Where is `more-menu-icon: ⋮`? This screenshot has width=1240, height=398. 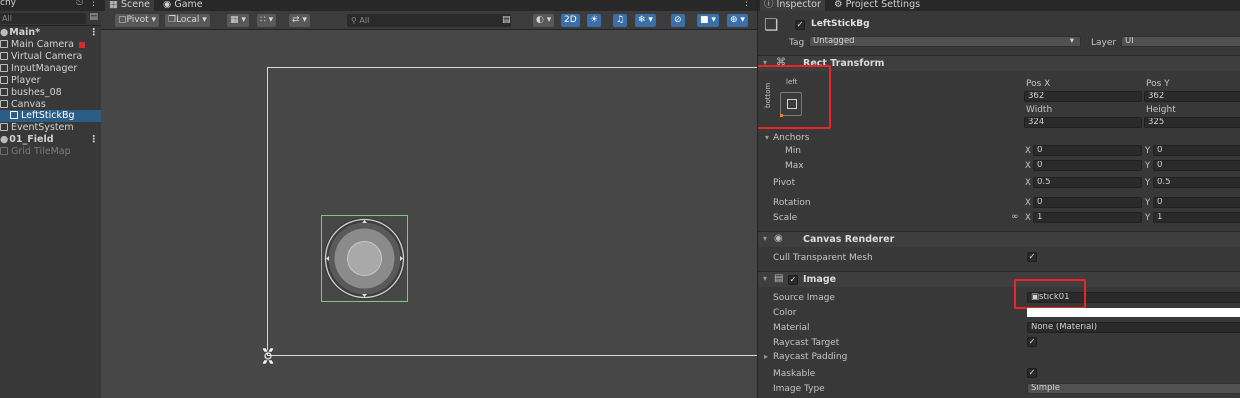
more-menu-icon: ⋮ is located at coordinates (93, 4).